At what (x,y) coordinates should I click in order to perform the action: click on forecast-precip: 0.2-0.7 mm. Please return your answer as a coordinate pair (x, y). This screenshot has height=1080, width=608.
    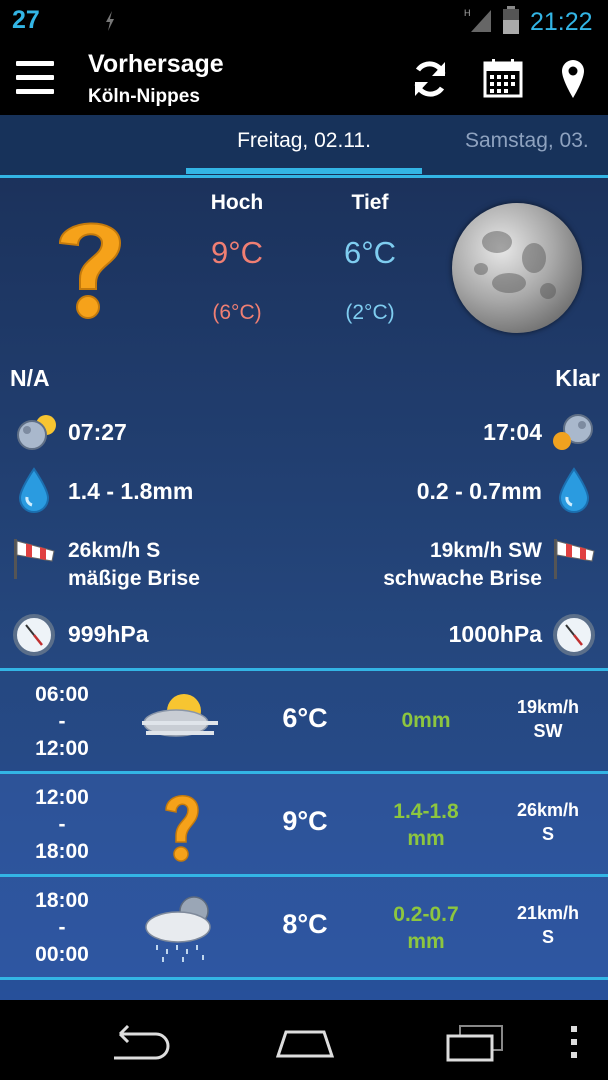
    Looking at the image, I should click on (426, 928).